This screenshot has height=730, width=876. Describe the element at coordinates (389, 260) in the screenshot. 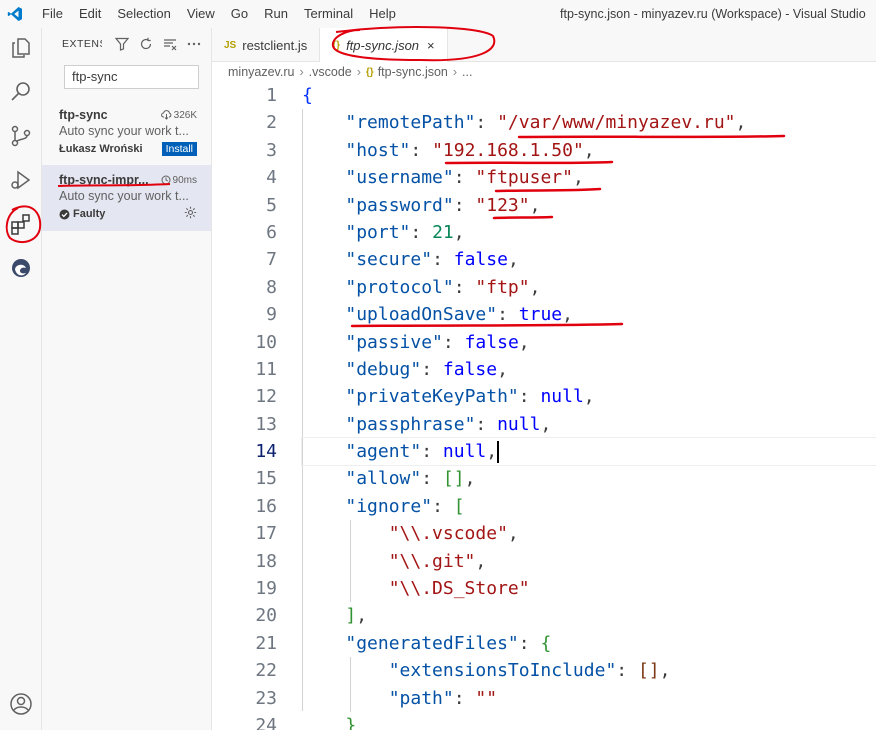

I see `code-token: "secure"` at that location.